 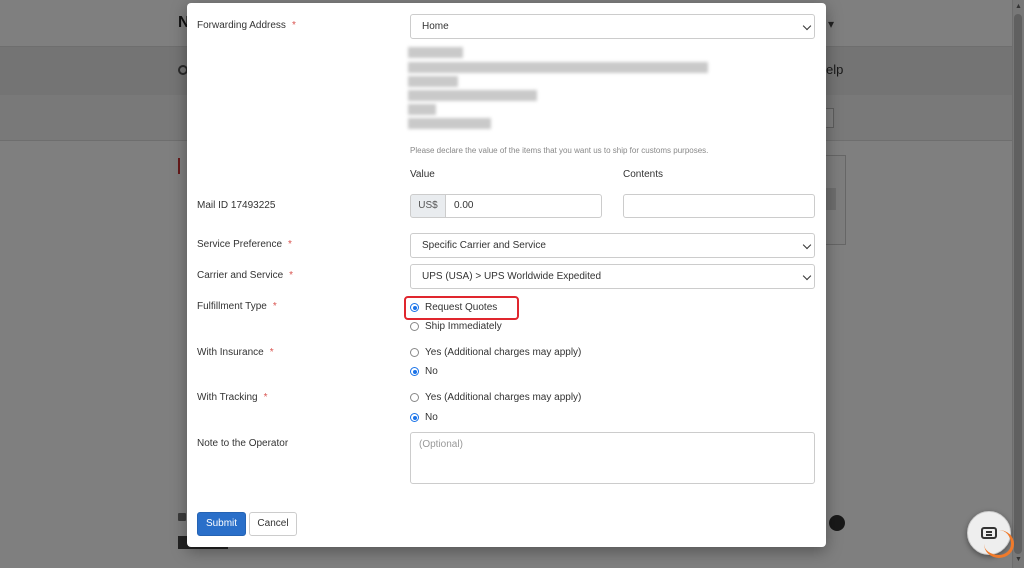 What do you see at coordinates (989, 533) in the screenshot?
I see `chat-bubble-icon` at bounding box center [989, 533].